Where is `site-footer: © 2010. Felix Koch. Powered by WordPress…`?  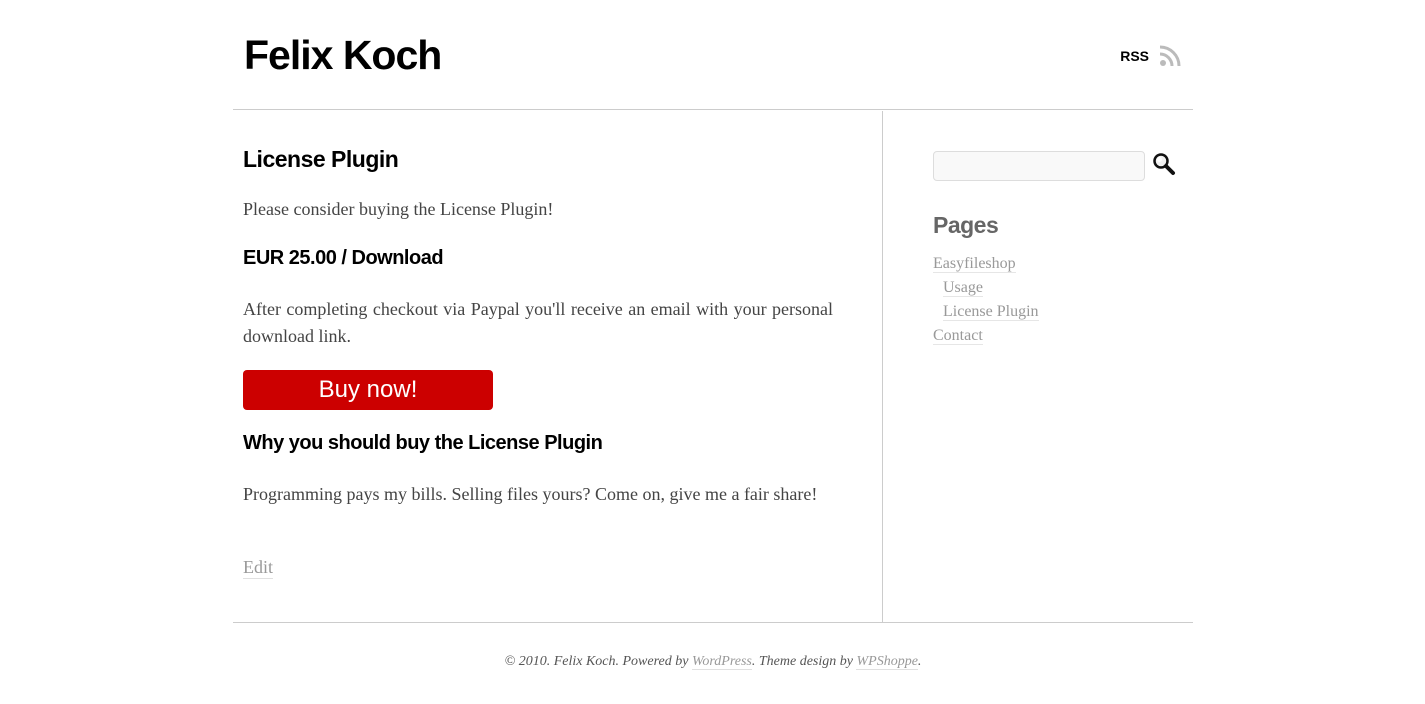
site-footer: © 2010. Felix Koch. Powered by WordPress… is located at coordinates (713, 663).